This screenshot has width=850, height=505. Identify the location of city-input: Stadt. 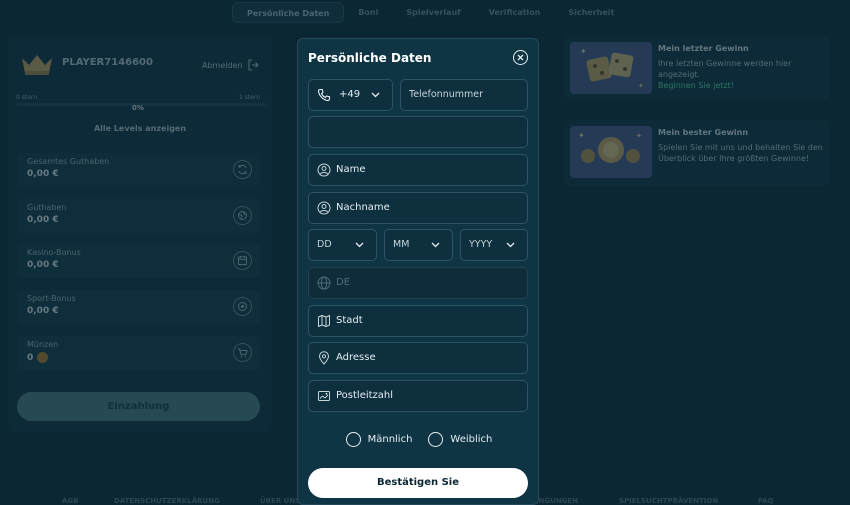
(418, 321).